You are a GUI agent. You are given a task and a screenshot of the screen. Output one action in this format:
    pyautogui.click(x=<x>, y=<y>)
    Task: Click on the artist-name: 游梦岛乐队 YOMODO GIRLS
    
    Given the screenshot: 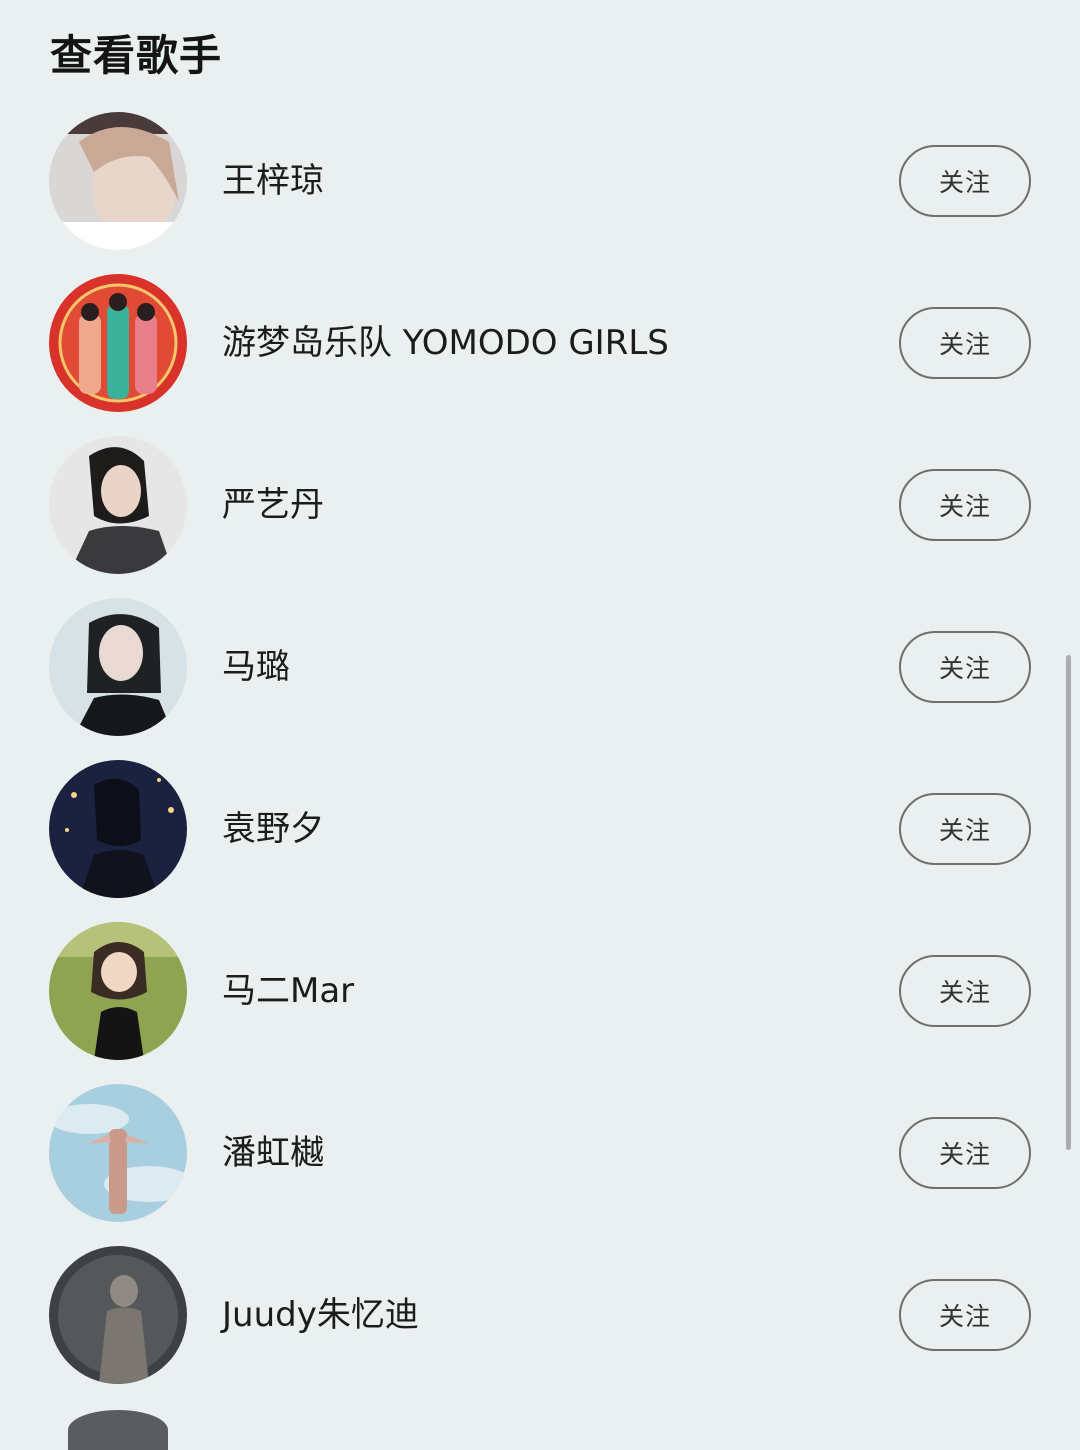 What is the action you would take?
    pyautogui.click(x=445, y=343)
    